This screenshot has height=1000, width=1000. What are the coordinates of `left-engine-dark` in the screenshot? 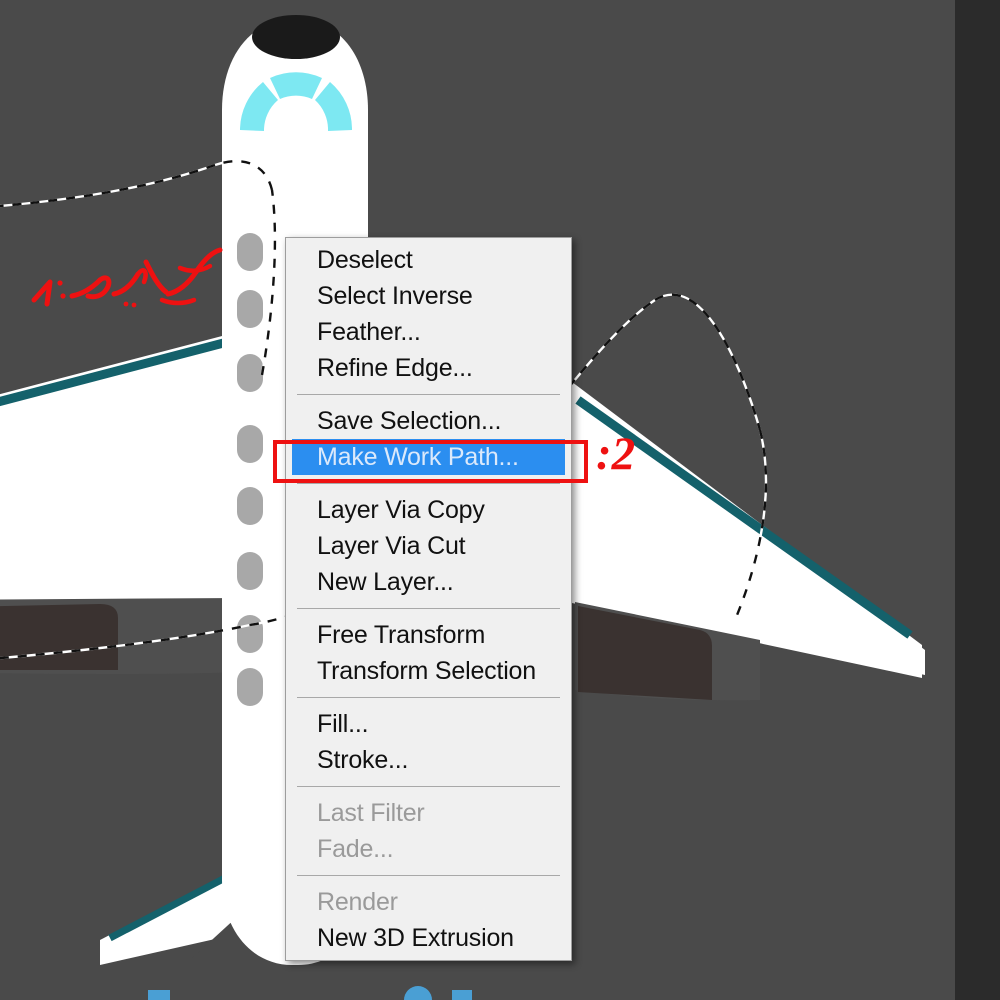 It's located at (59, 637).